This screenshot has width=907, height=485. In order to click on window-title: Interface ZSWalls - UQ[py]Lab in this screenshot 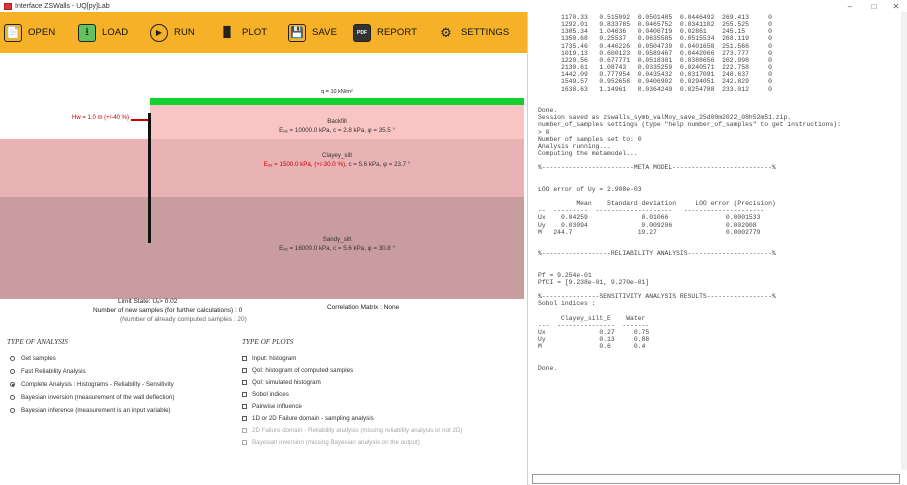, I will do `click(62, 6)`.